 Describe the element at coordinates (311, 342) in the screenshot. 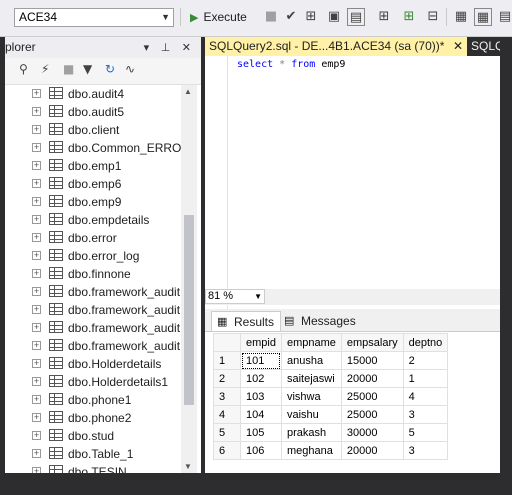

I see `column-header: empname` at that location.